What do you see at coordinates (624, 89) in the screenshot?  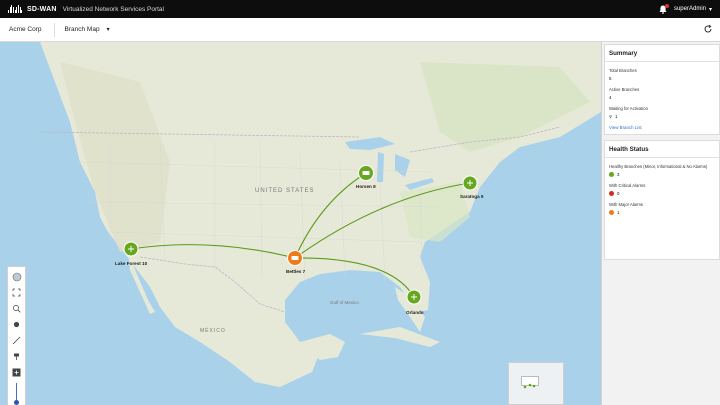 I see `active-branches-label: Active Branches` at bounding box center [624, 89].